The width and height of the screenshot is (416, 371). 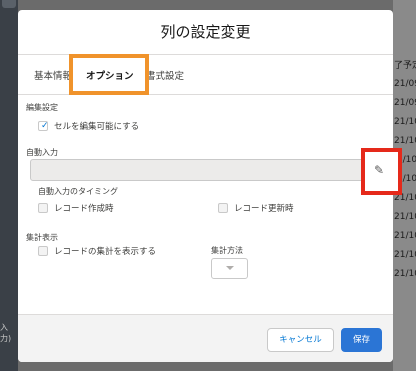 I want to click on background-tab, so click(x=9, y=4).